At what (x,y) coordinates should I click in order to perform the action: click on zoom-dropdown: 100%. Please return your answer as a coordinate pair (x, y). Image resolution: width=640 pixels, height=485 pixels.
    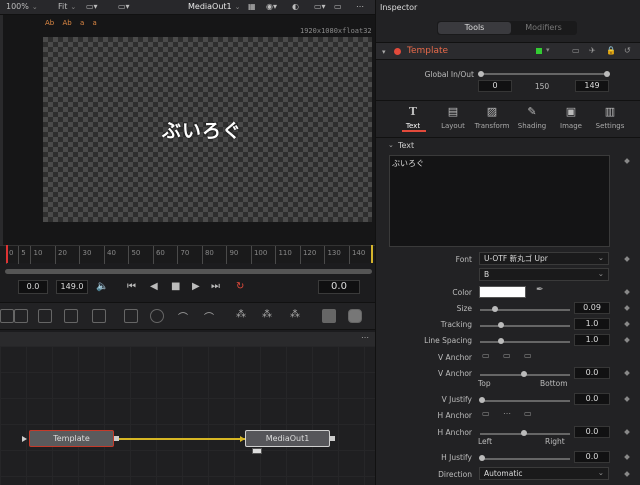
    Looking at the image, I should click on (22, 7).